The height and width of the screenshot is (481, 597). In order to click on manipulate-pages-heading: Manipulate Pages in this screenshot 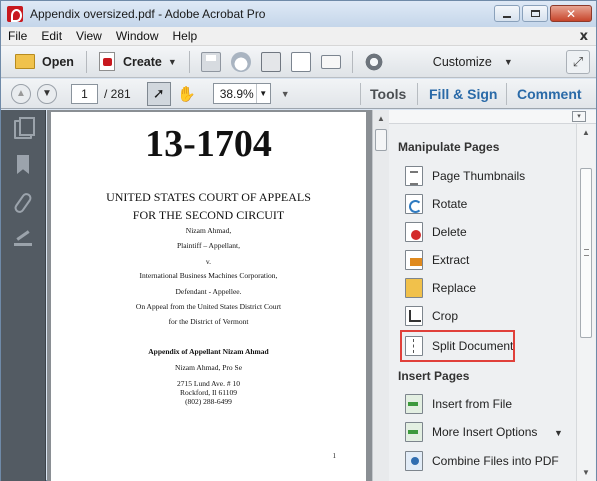, I will do `click(448, 147)`.